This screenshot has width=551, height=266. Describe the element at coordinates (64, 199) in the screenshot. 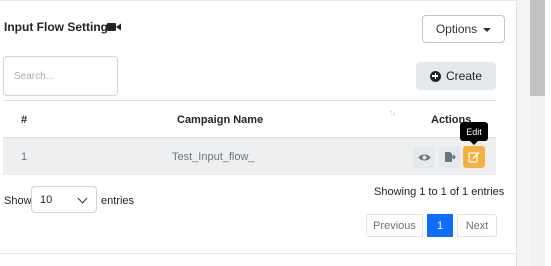

I see `page-length-select: 10` at that location.